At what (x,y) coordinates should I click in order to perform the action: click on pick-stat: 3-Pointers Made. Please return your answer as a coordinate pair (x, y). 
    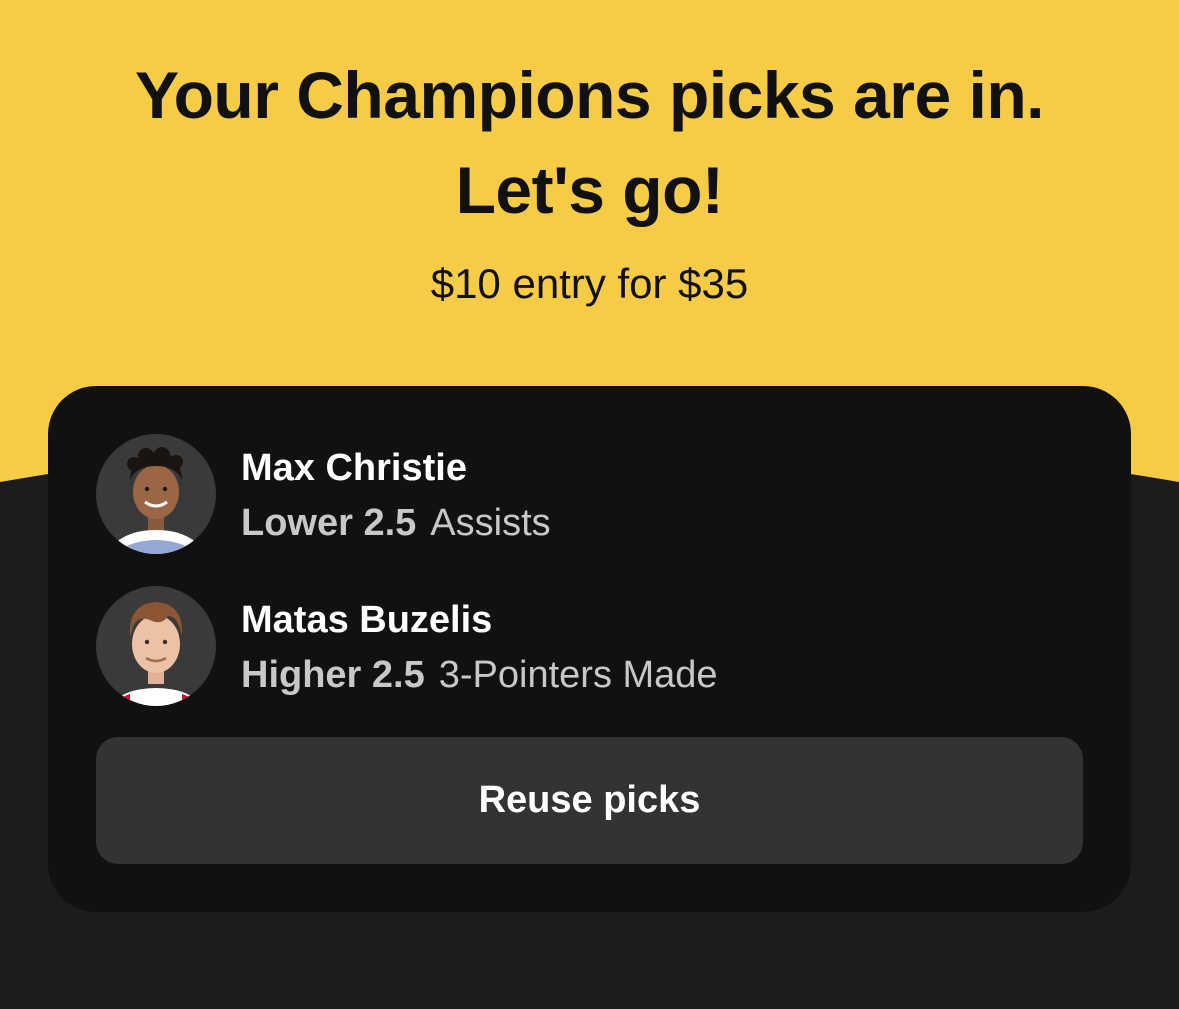
    Looking at the image, I should click on (578, 675).